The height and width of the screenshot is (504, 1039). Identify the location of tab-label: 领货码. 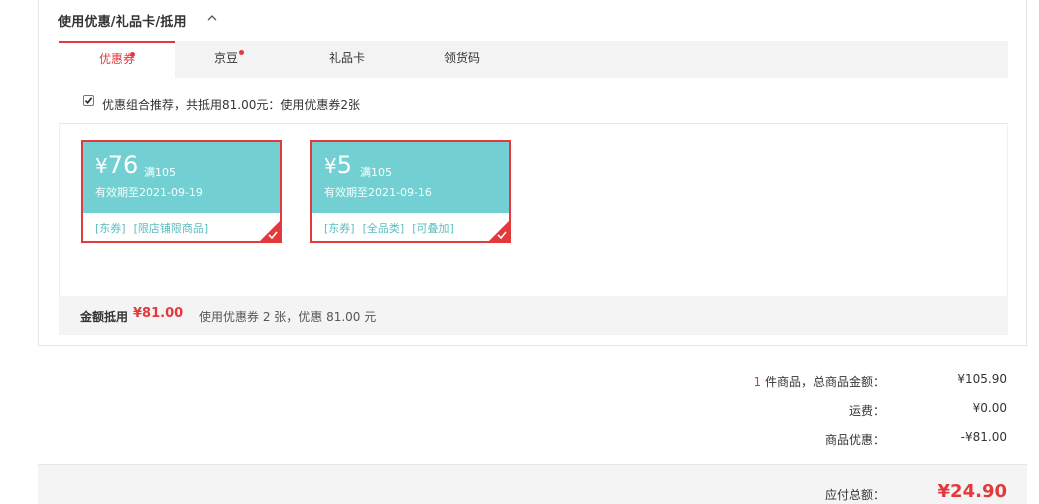
(461, 58).